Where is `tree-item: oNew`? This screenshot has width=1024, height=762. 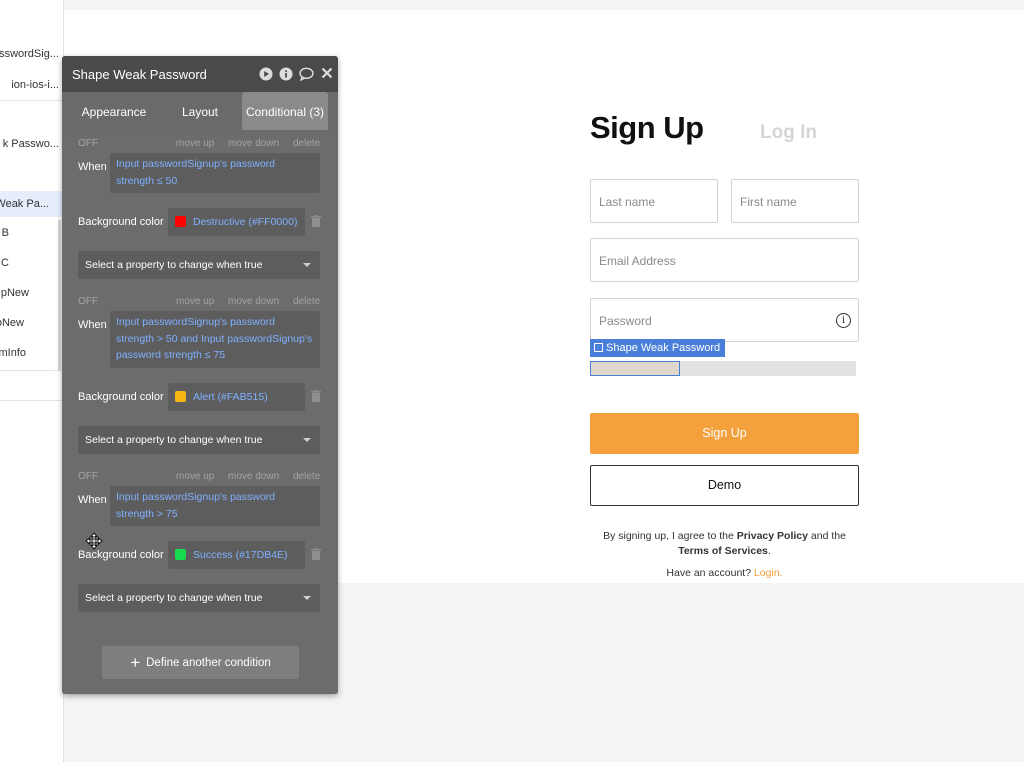 tree-item: oNew is located at coordinates (12, 323).